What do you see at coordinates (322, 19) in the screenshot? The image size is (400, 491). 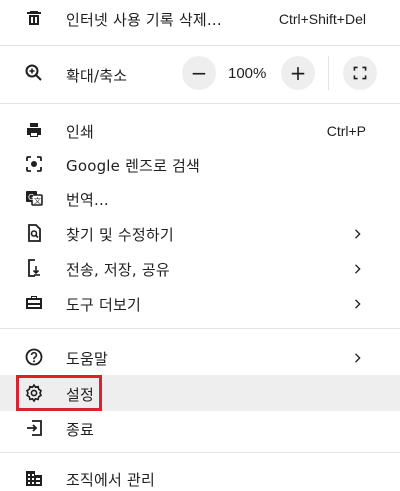 I see `shortcut-label: Ctrl+Shift+Del` at bounding box center [322, 19].